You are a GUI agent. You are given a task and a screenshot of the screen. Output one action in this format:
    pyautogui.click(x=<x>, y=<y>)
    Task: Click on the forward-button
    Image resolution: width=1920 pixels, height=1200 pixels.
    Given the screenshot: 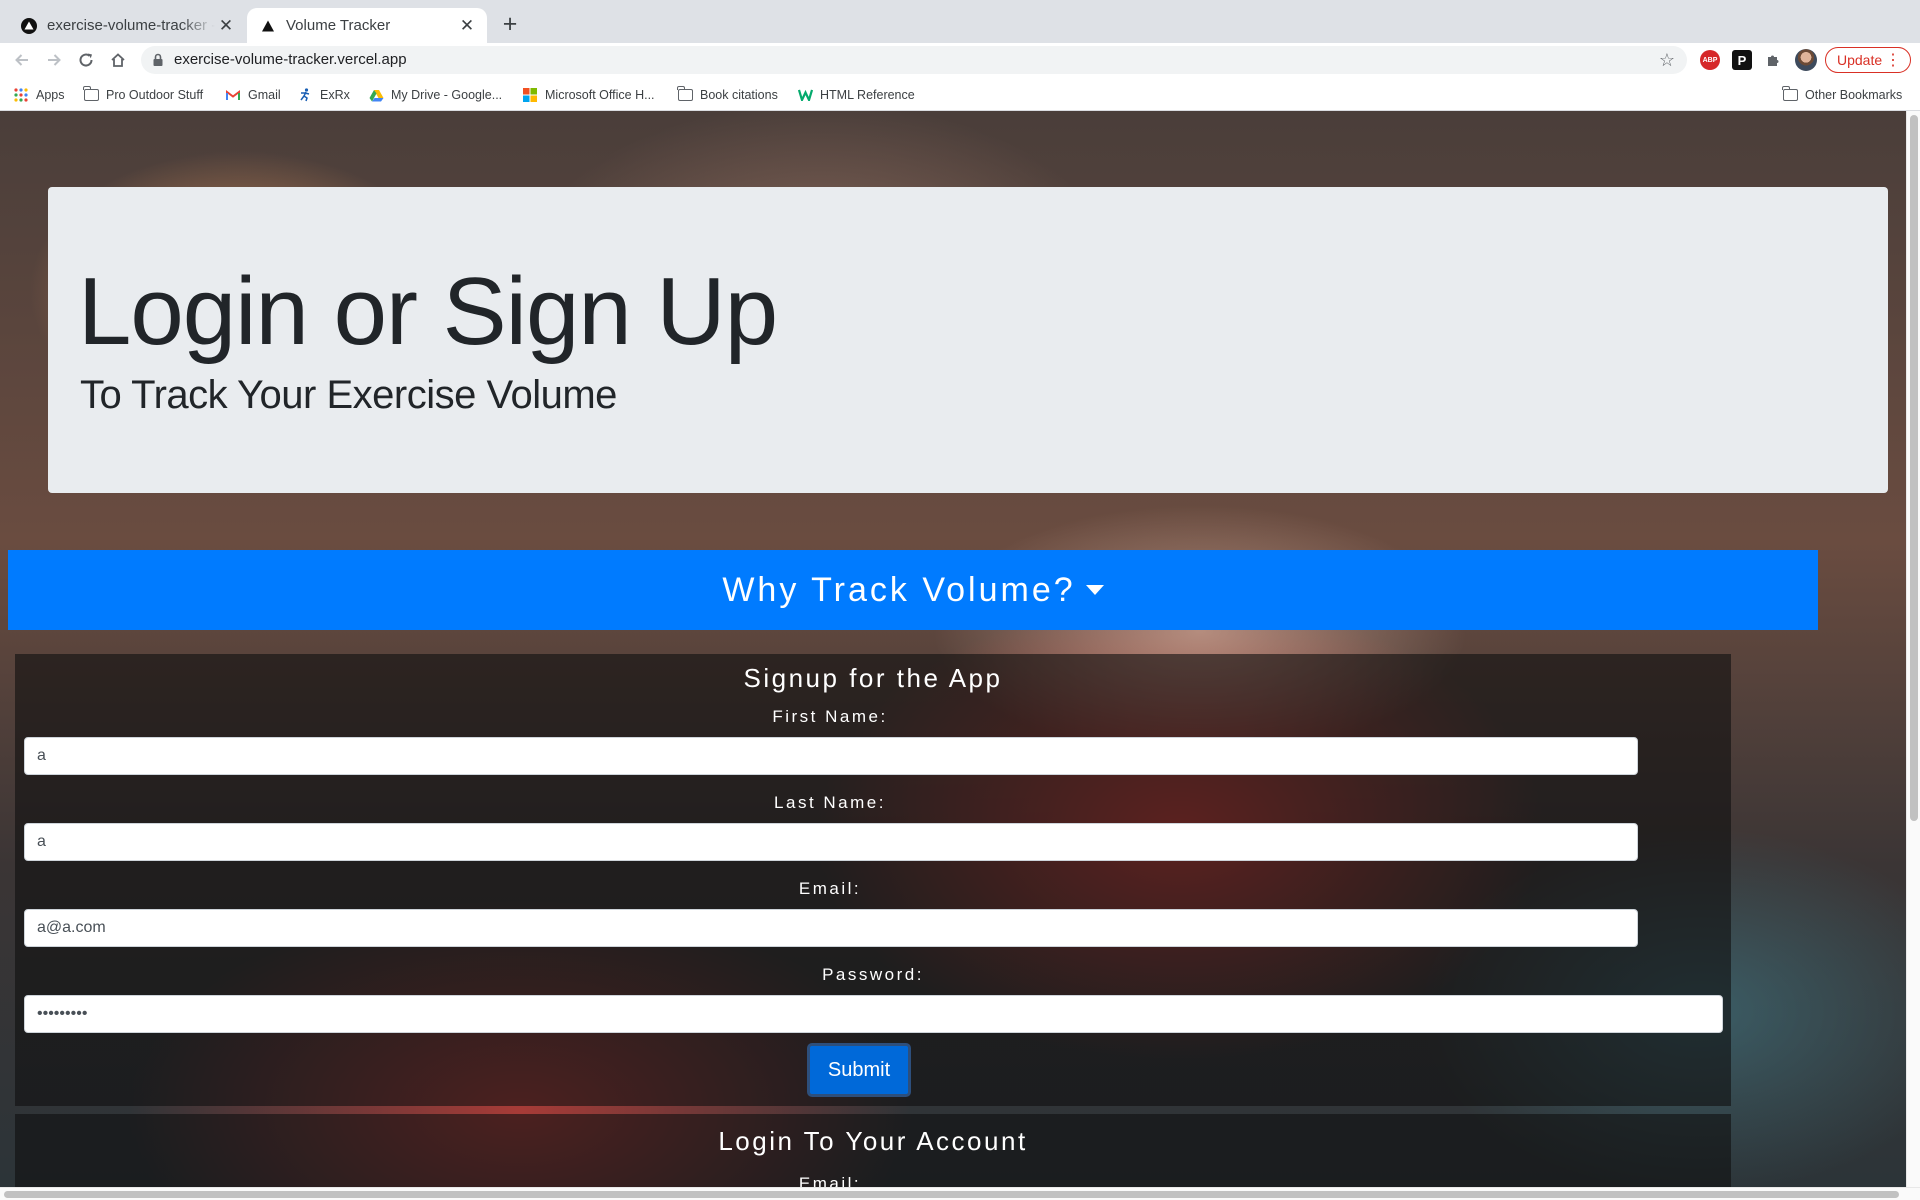 What is the action you would take?
    pyautogui.click(x=54, y=60)
    